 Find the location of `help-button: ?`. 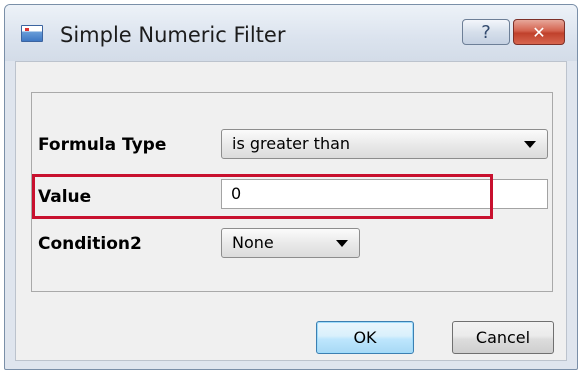

help-button: ? is located at coordinates (486, 32).